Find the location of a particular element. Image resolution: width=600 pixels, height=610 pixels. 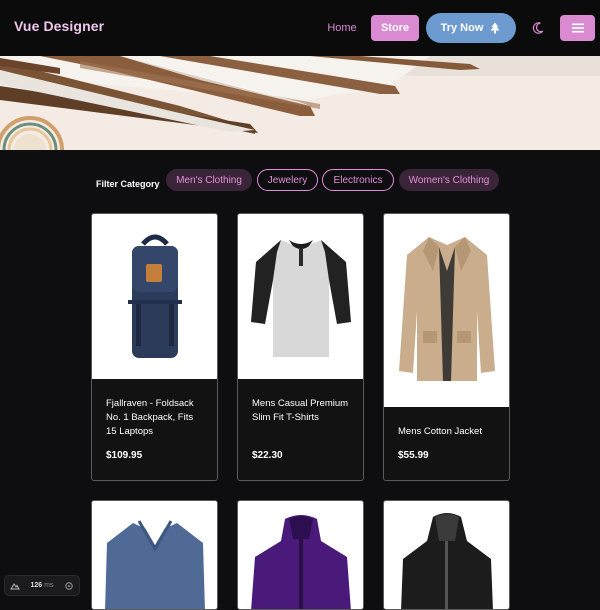

jacket-image is located at coordinates (446, 308).